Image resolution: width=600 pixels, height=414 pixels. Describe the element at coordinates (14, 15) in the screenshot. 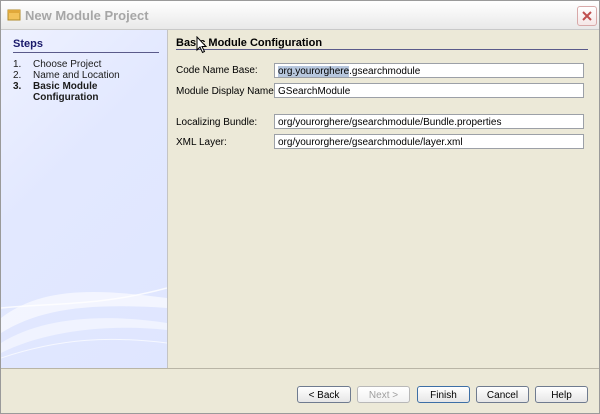

I see `app-icon` at that location.